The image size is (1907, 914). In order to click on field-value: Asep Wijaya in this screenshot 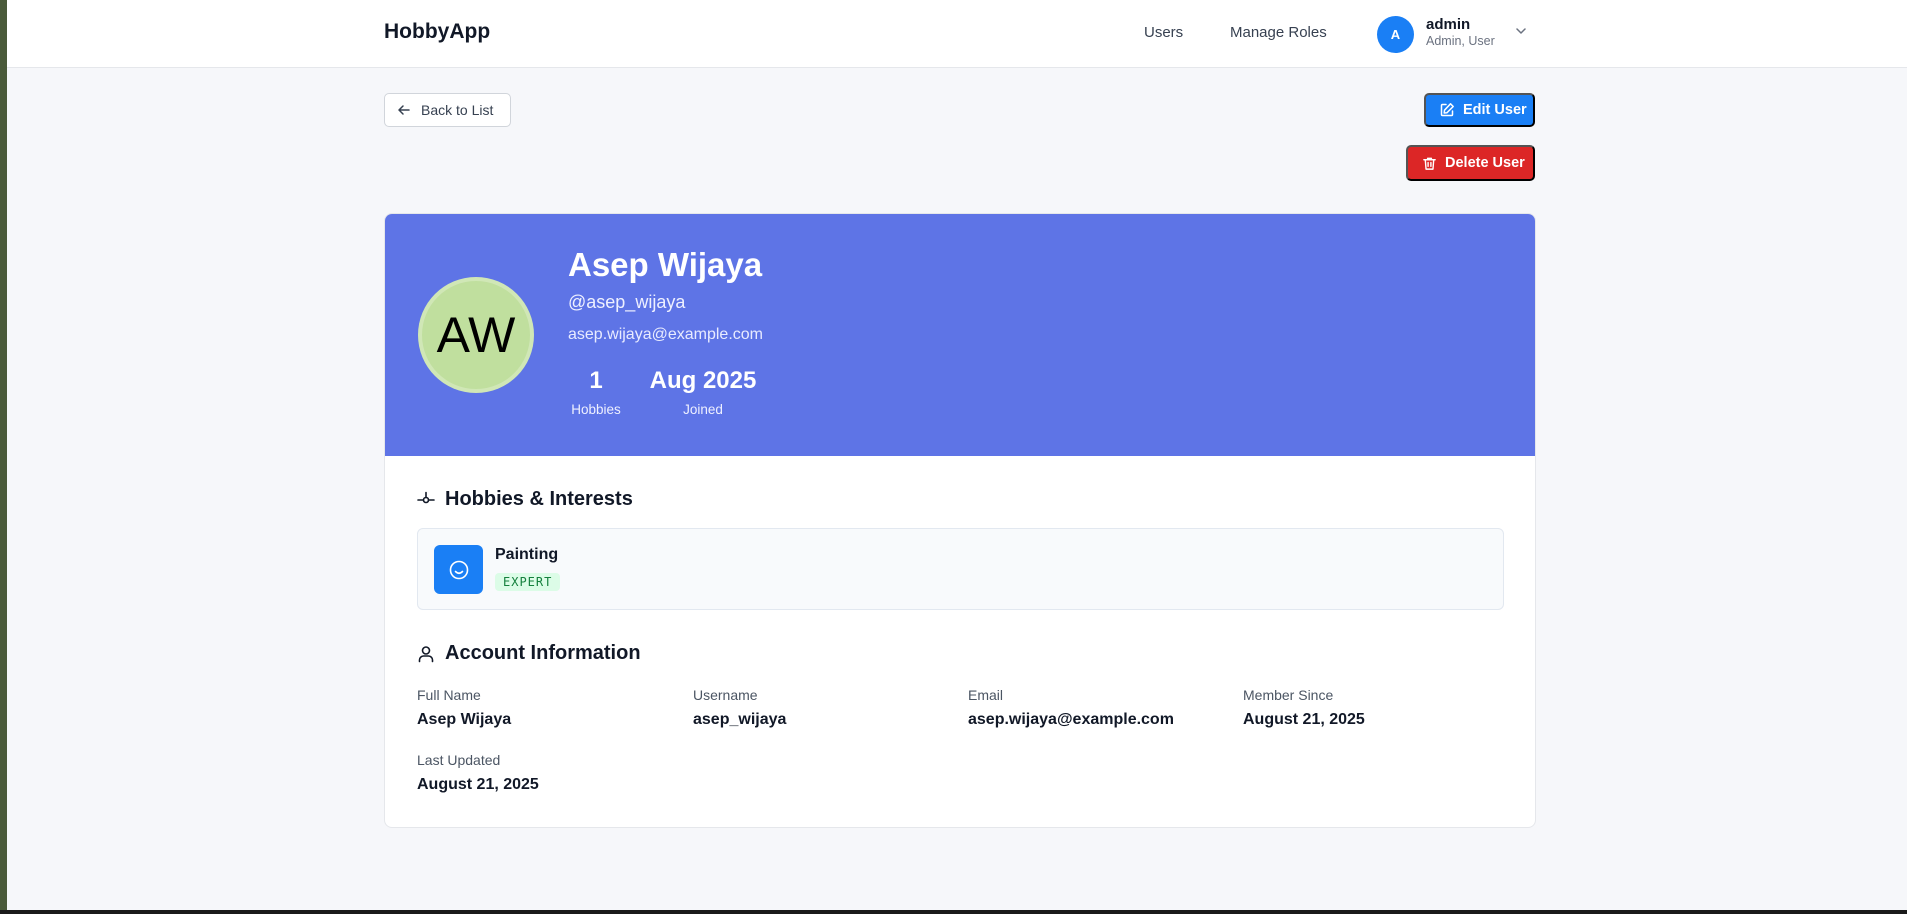, I will do `click(464, 719)`.